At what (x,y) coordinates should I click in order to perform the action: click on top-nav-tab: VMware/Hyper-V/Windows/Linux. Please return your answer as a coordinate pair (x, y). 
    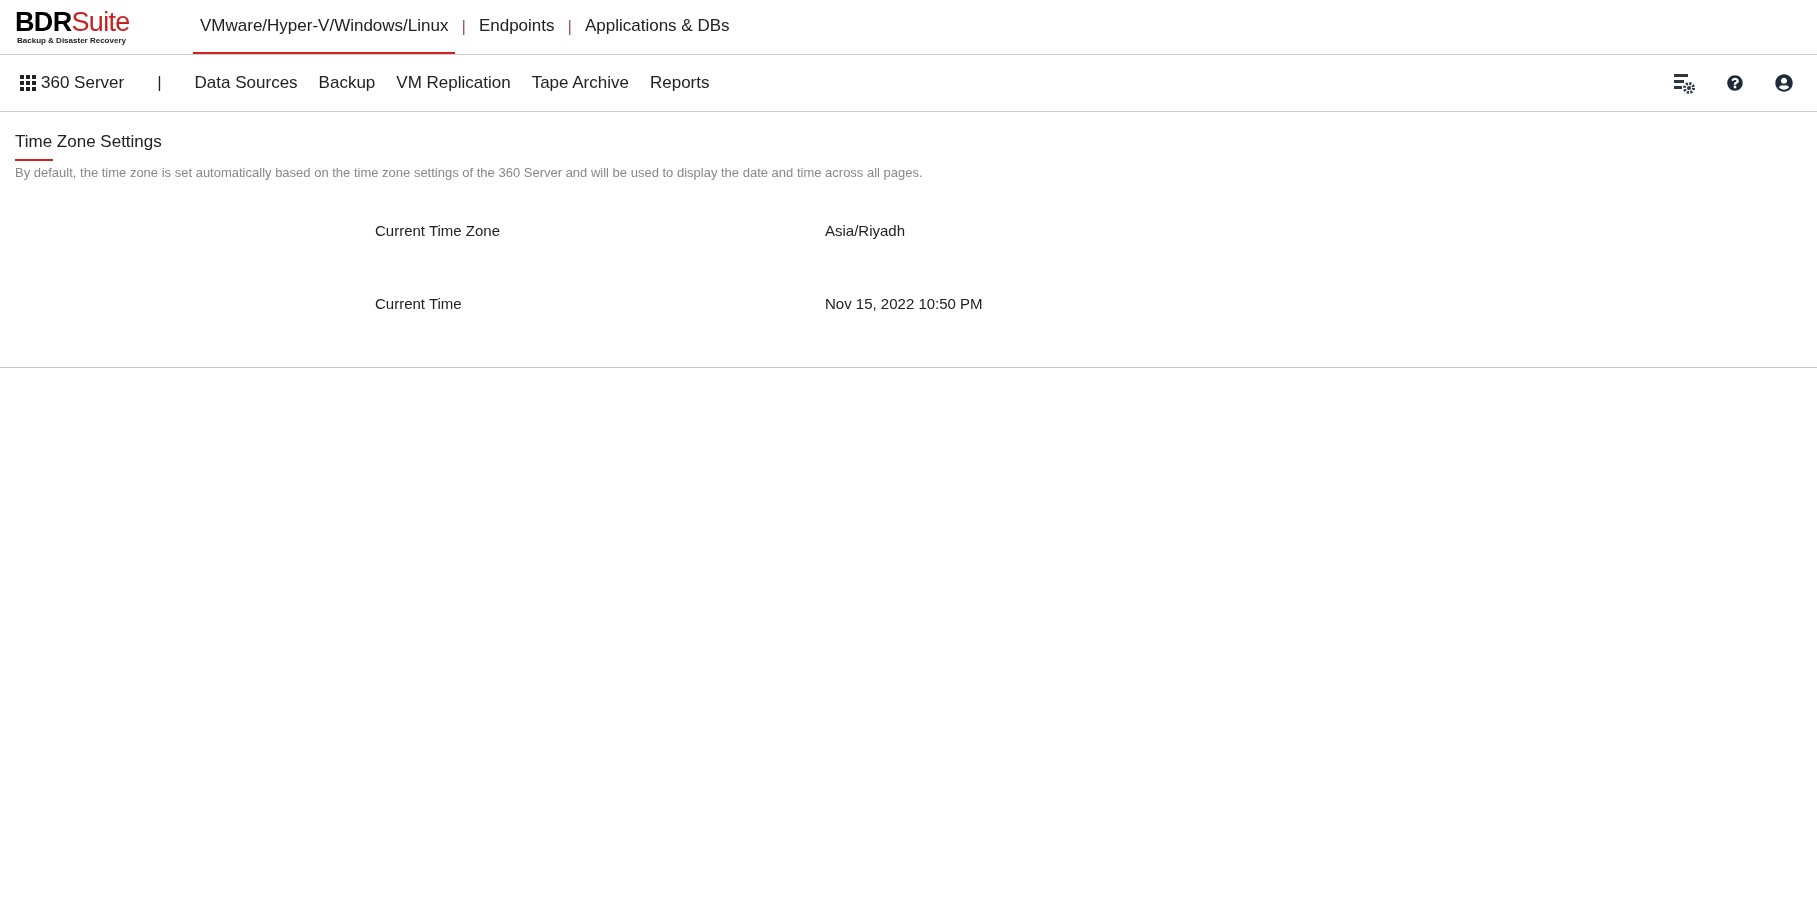
    Looking at the image, I should click on (324, 27).